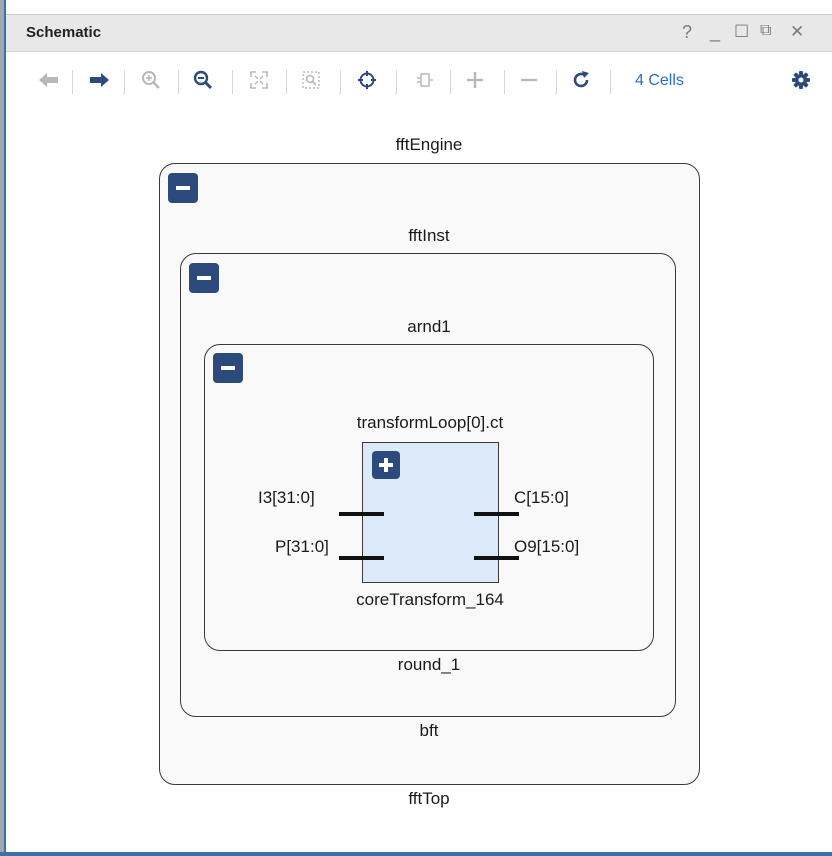 The width and height of the screenshot is (832, 856). What do you see at coordinates (541, 497) in the screenshot?
I see `pin-label-c: C[15:0]` at bounding box center [541, 497].